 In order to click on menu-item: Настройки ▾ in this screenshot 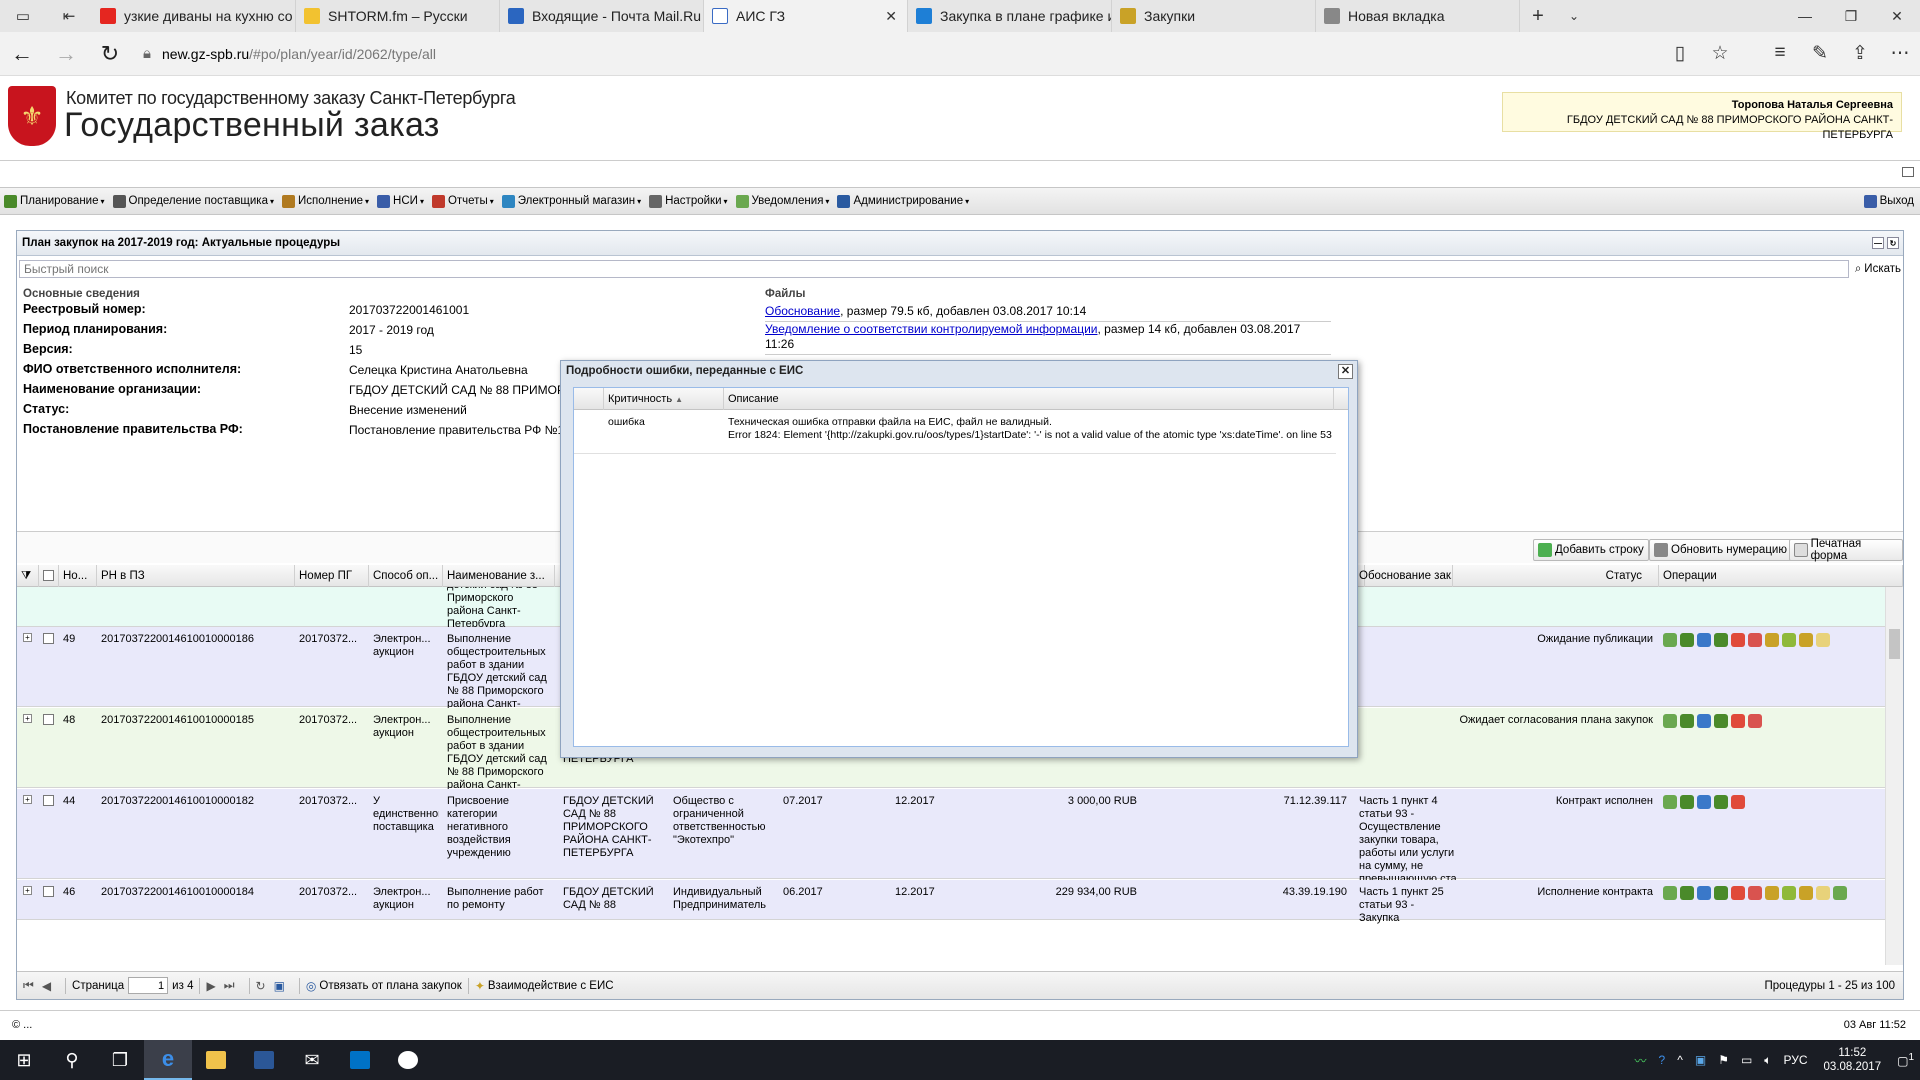, I will do `click(688, 201)`.